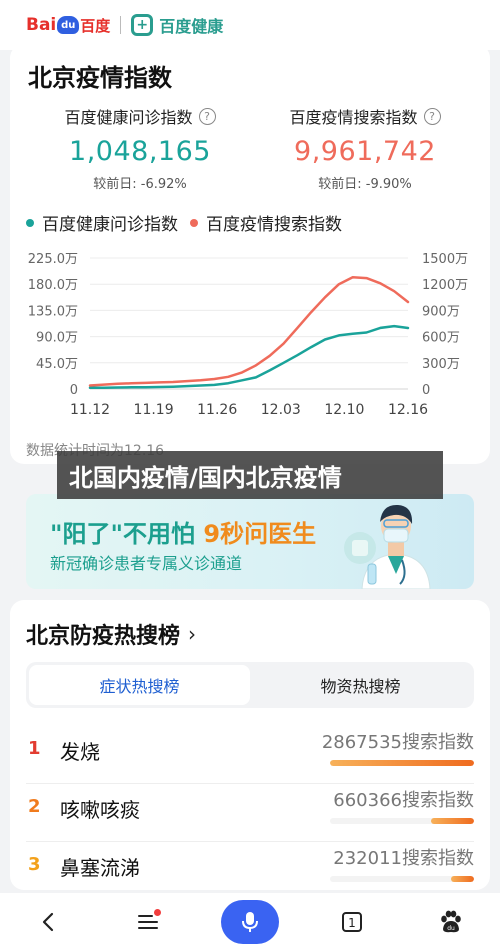  I want to click on search-index: 660366搜索指数, so click(403, 800).